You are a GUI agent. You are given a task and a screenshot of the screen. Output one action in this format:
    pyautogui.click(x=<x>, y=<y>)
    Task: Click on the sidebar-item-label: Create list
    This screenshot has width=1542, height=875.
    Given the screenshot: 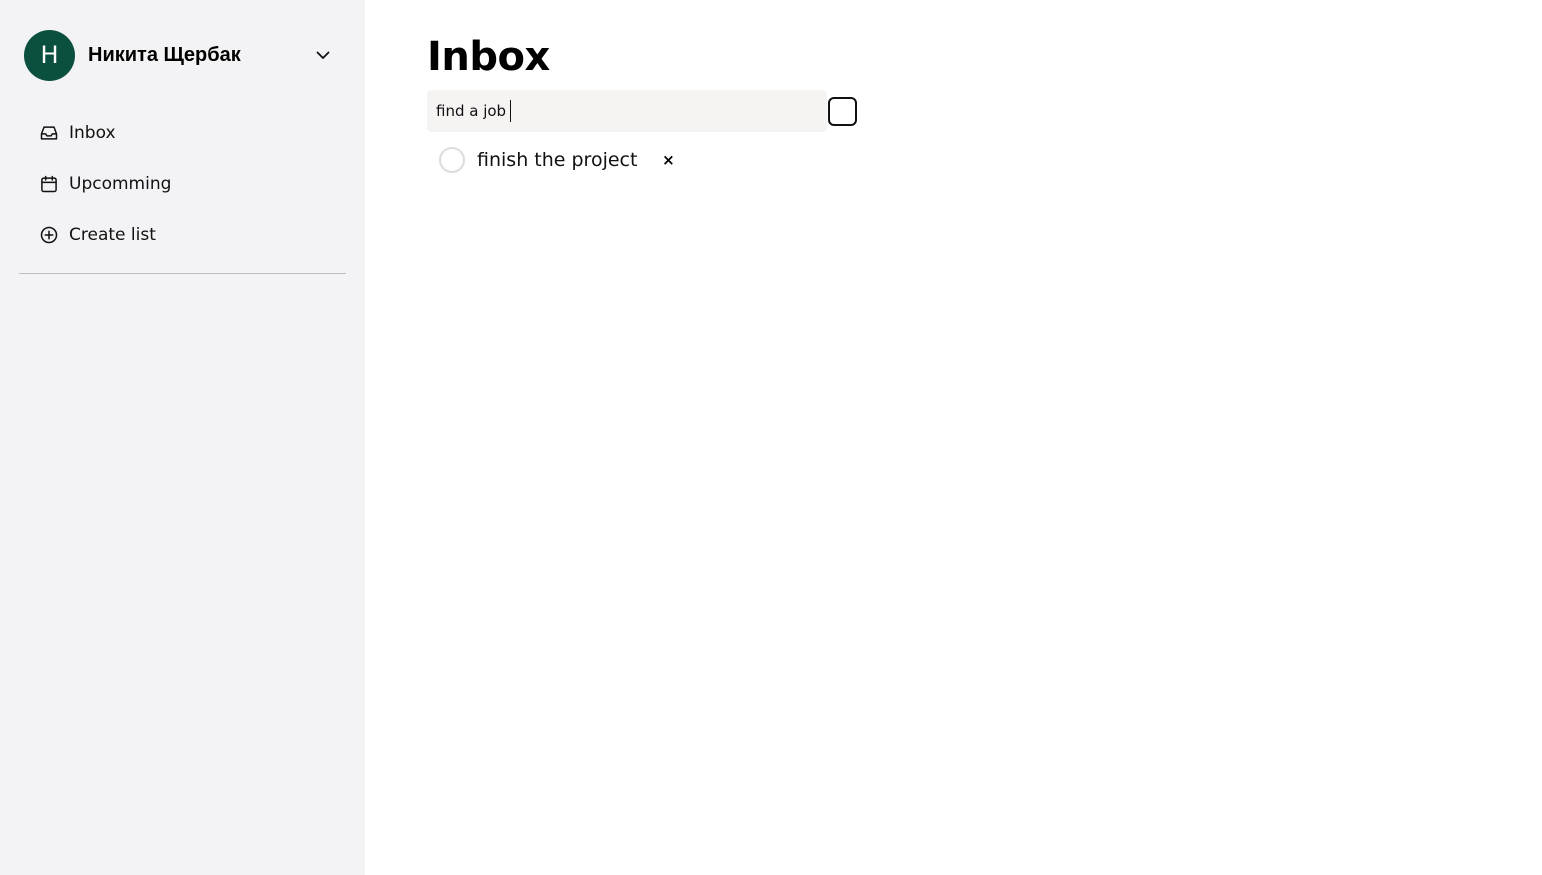 What is the action you would take?
    pyautogui.click(x=112, y=234)
    